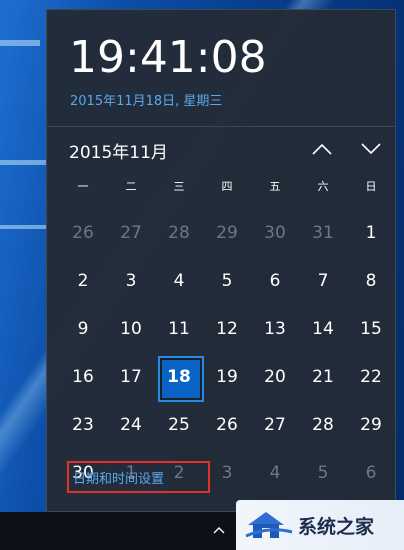 The image size is (404, 550). I want to click on watermark-text: 系统之家, so click(336, 526).